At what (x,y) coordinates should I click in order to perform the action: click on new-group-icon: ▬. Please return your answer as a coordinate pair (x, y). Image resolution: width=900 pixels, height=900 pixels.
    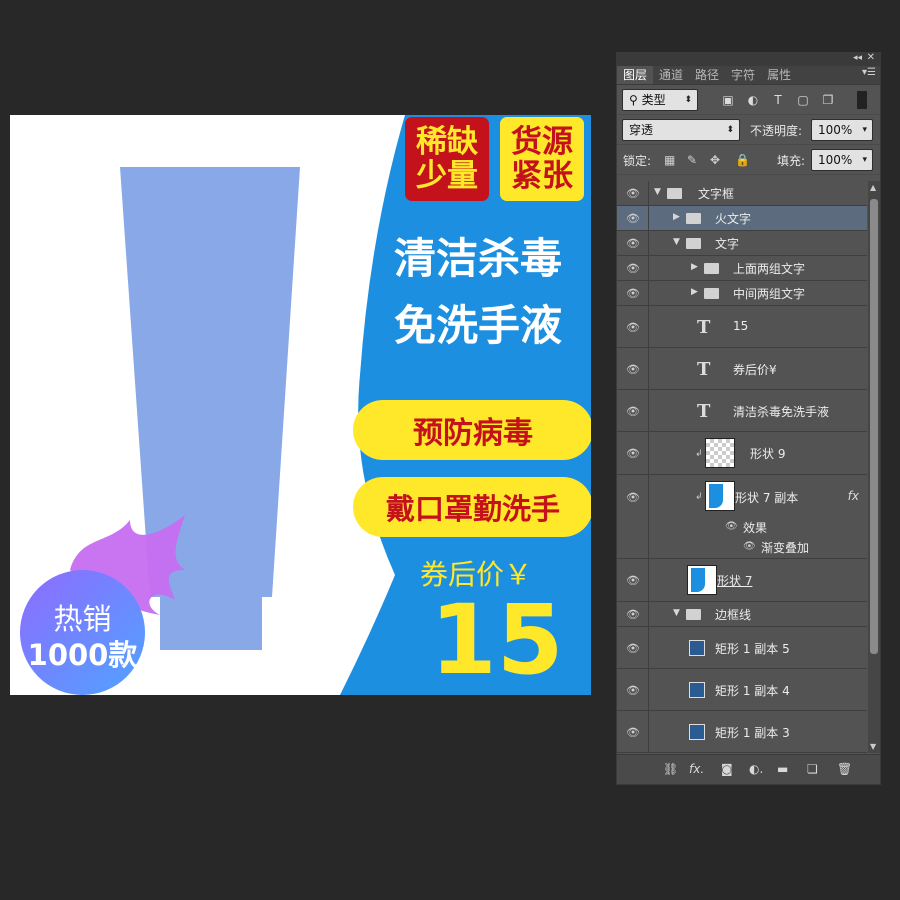
    Looking at the image, I should click on (782, 769).